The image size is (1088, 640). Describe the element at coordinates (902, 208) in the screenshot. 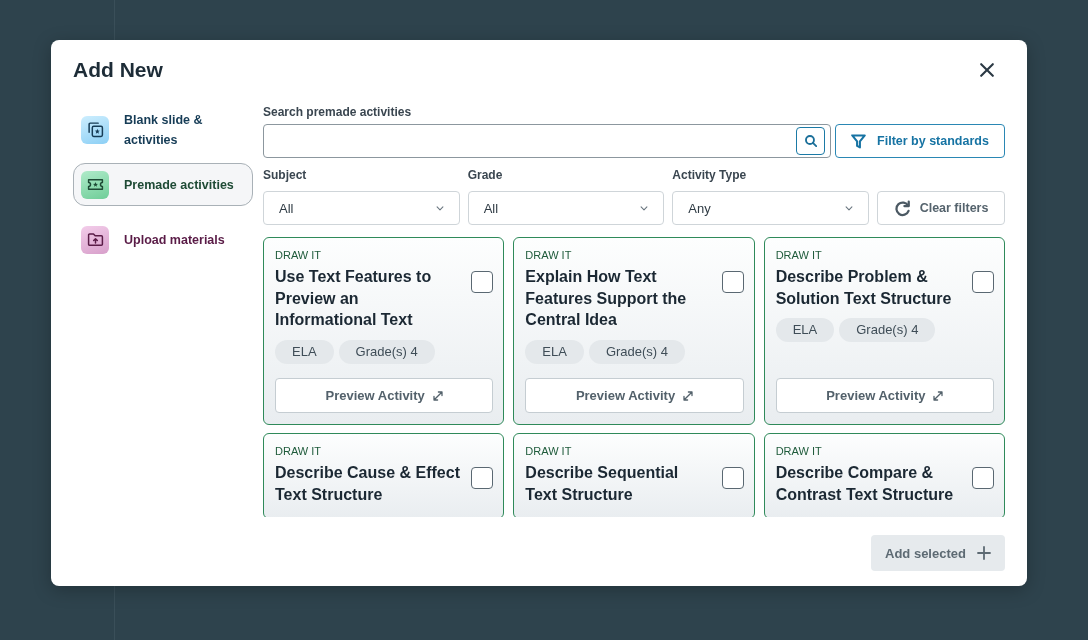

I see `refresh-icon` at that location.